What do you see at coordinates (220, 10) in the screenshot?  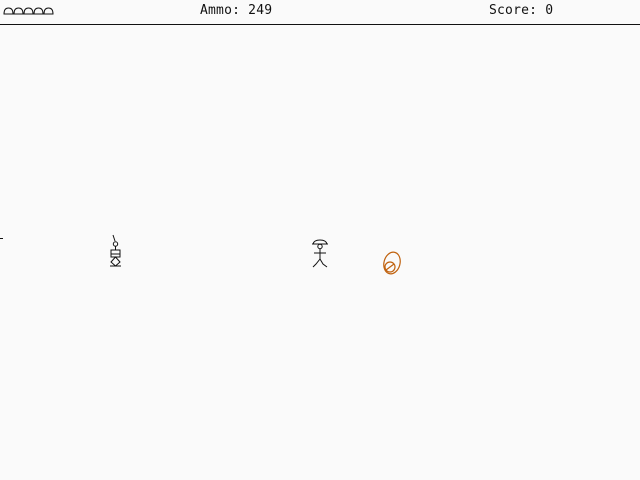 I see `ammo-label: Ammo:` at bounding box center [220, 10].